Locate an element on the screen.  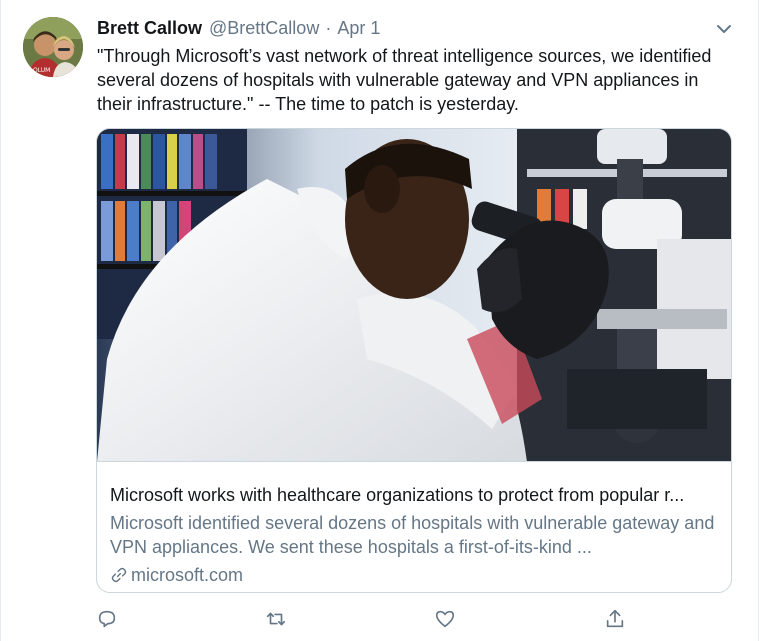
retweet-icon is located at coordinates (276, 619).